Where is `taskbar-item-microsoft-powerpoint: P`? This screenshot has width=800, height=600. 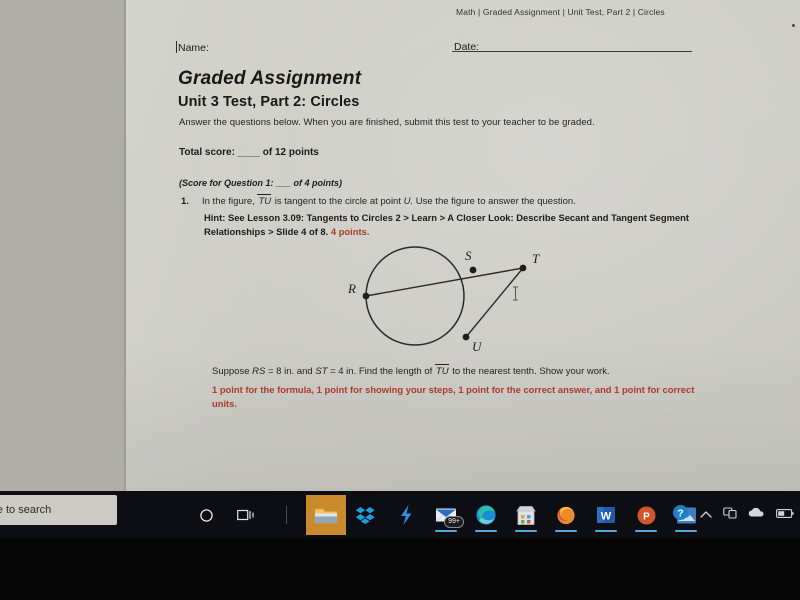
taskbar-item-microsoft-powerpoint: P is located at coordinates (646, 515).